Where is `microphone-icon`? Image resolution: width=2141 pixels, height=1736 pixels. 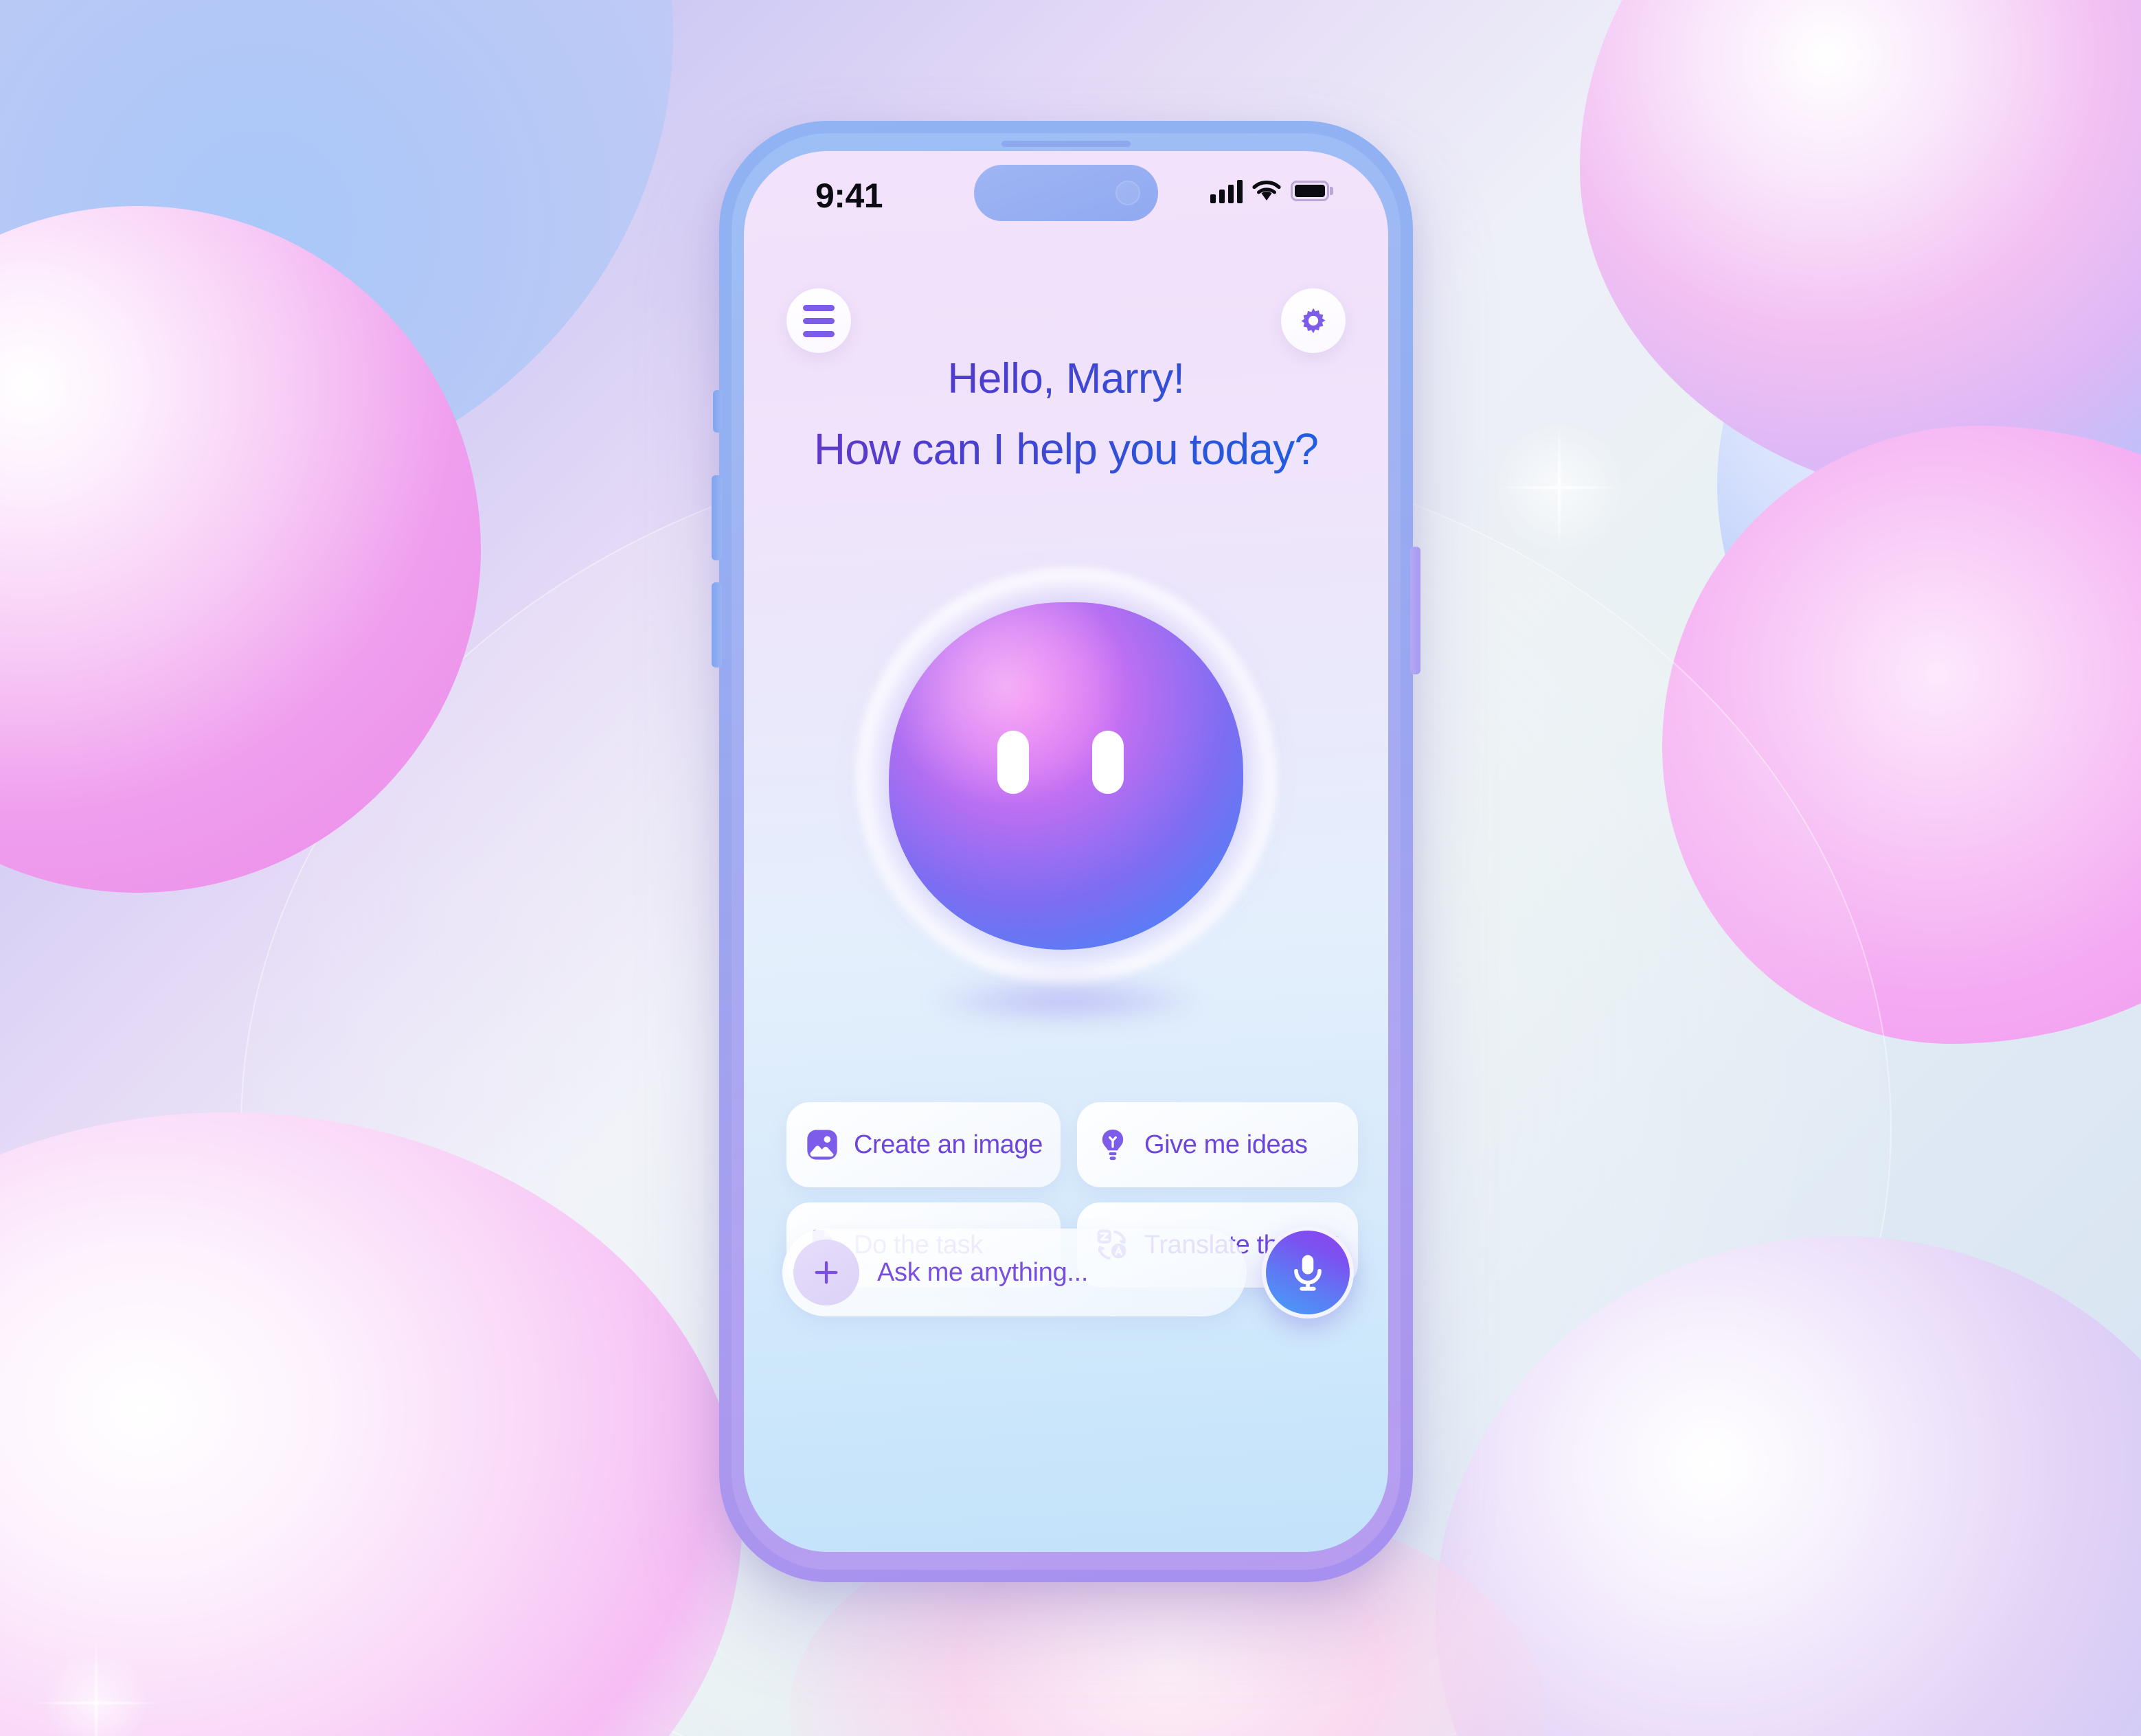 microphone-icon is located at coordinates (1308, 1273).